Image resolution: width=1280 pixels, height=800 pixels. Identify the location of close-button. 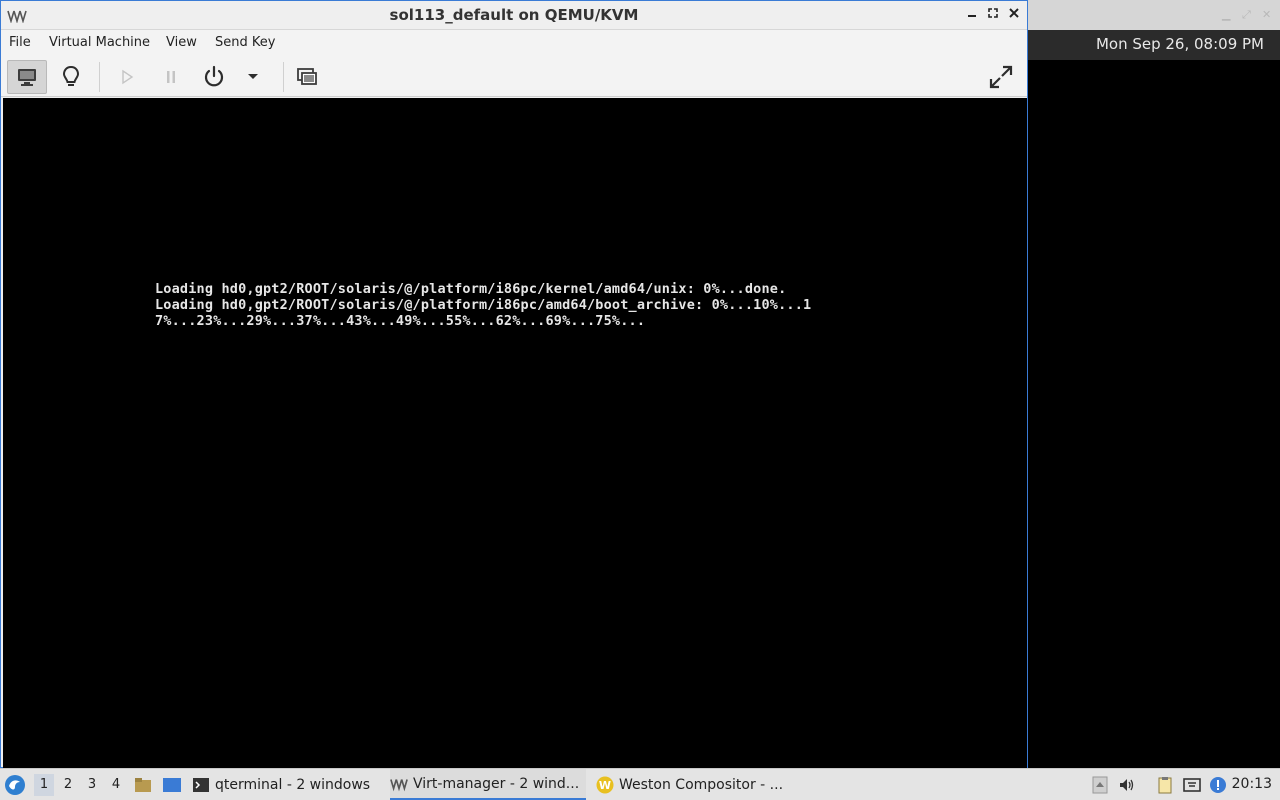
(1014, 15).